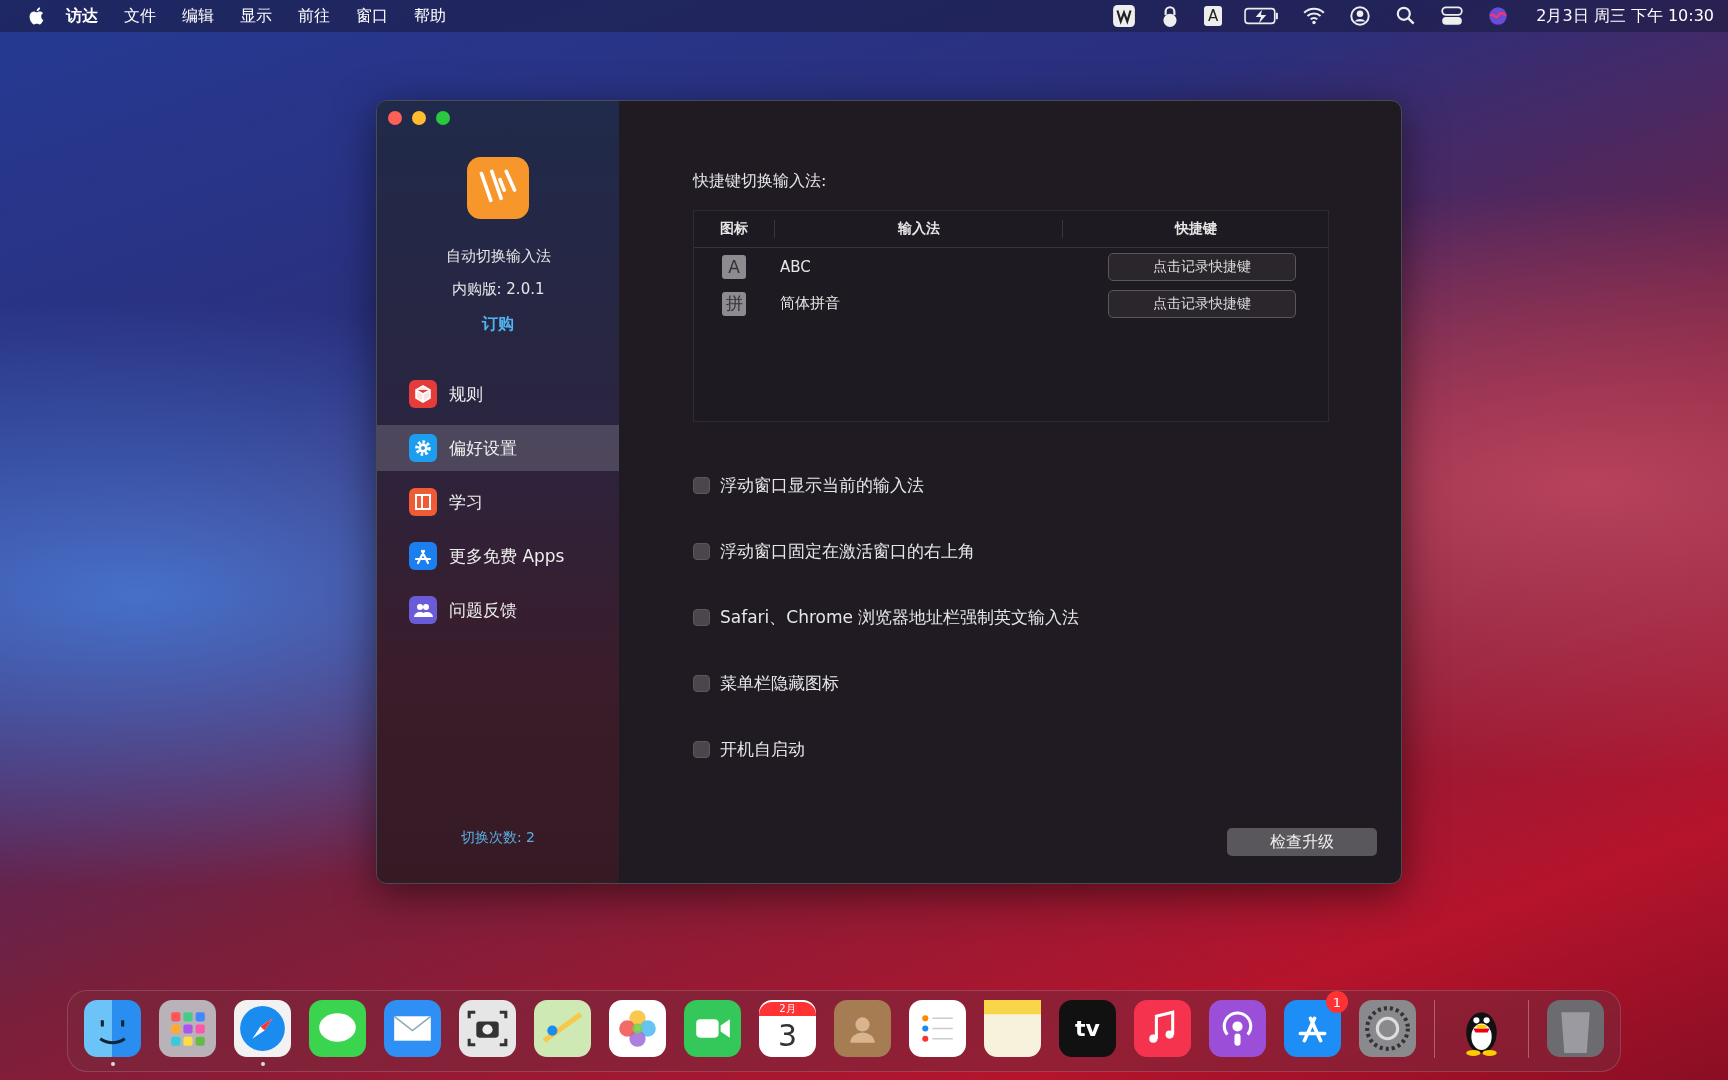  I want to click on section-title: 快捷键切换输入法:, so click(760, 181).